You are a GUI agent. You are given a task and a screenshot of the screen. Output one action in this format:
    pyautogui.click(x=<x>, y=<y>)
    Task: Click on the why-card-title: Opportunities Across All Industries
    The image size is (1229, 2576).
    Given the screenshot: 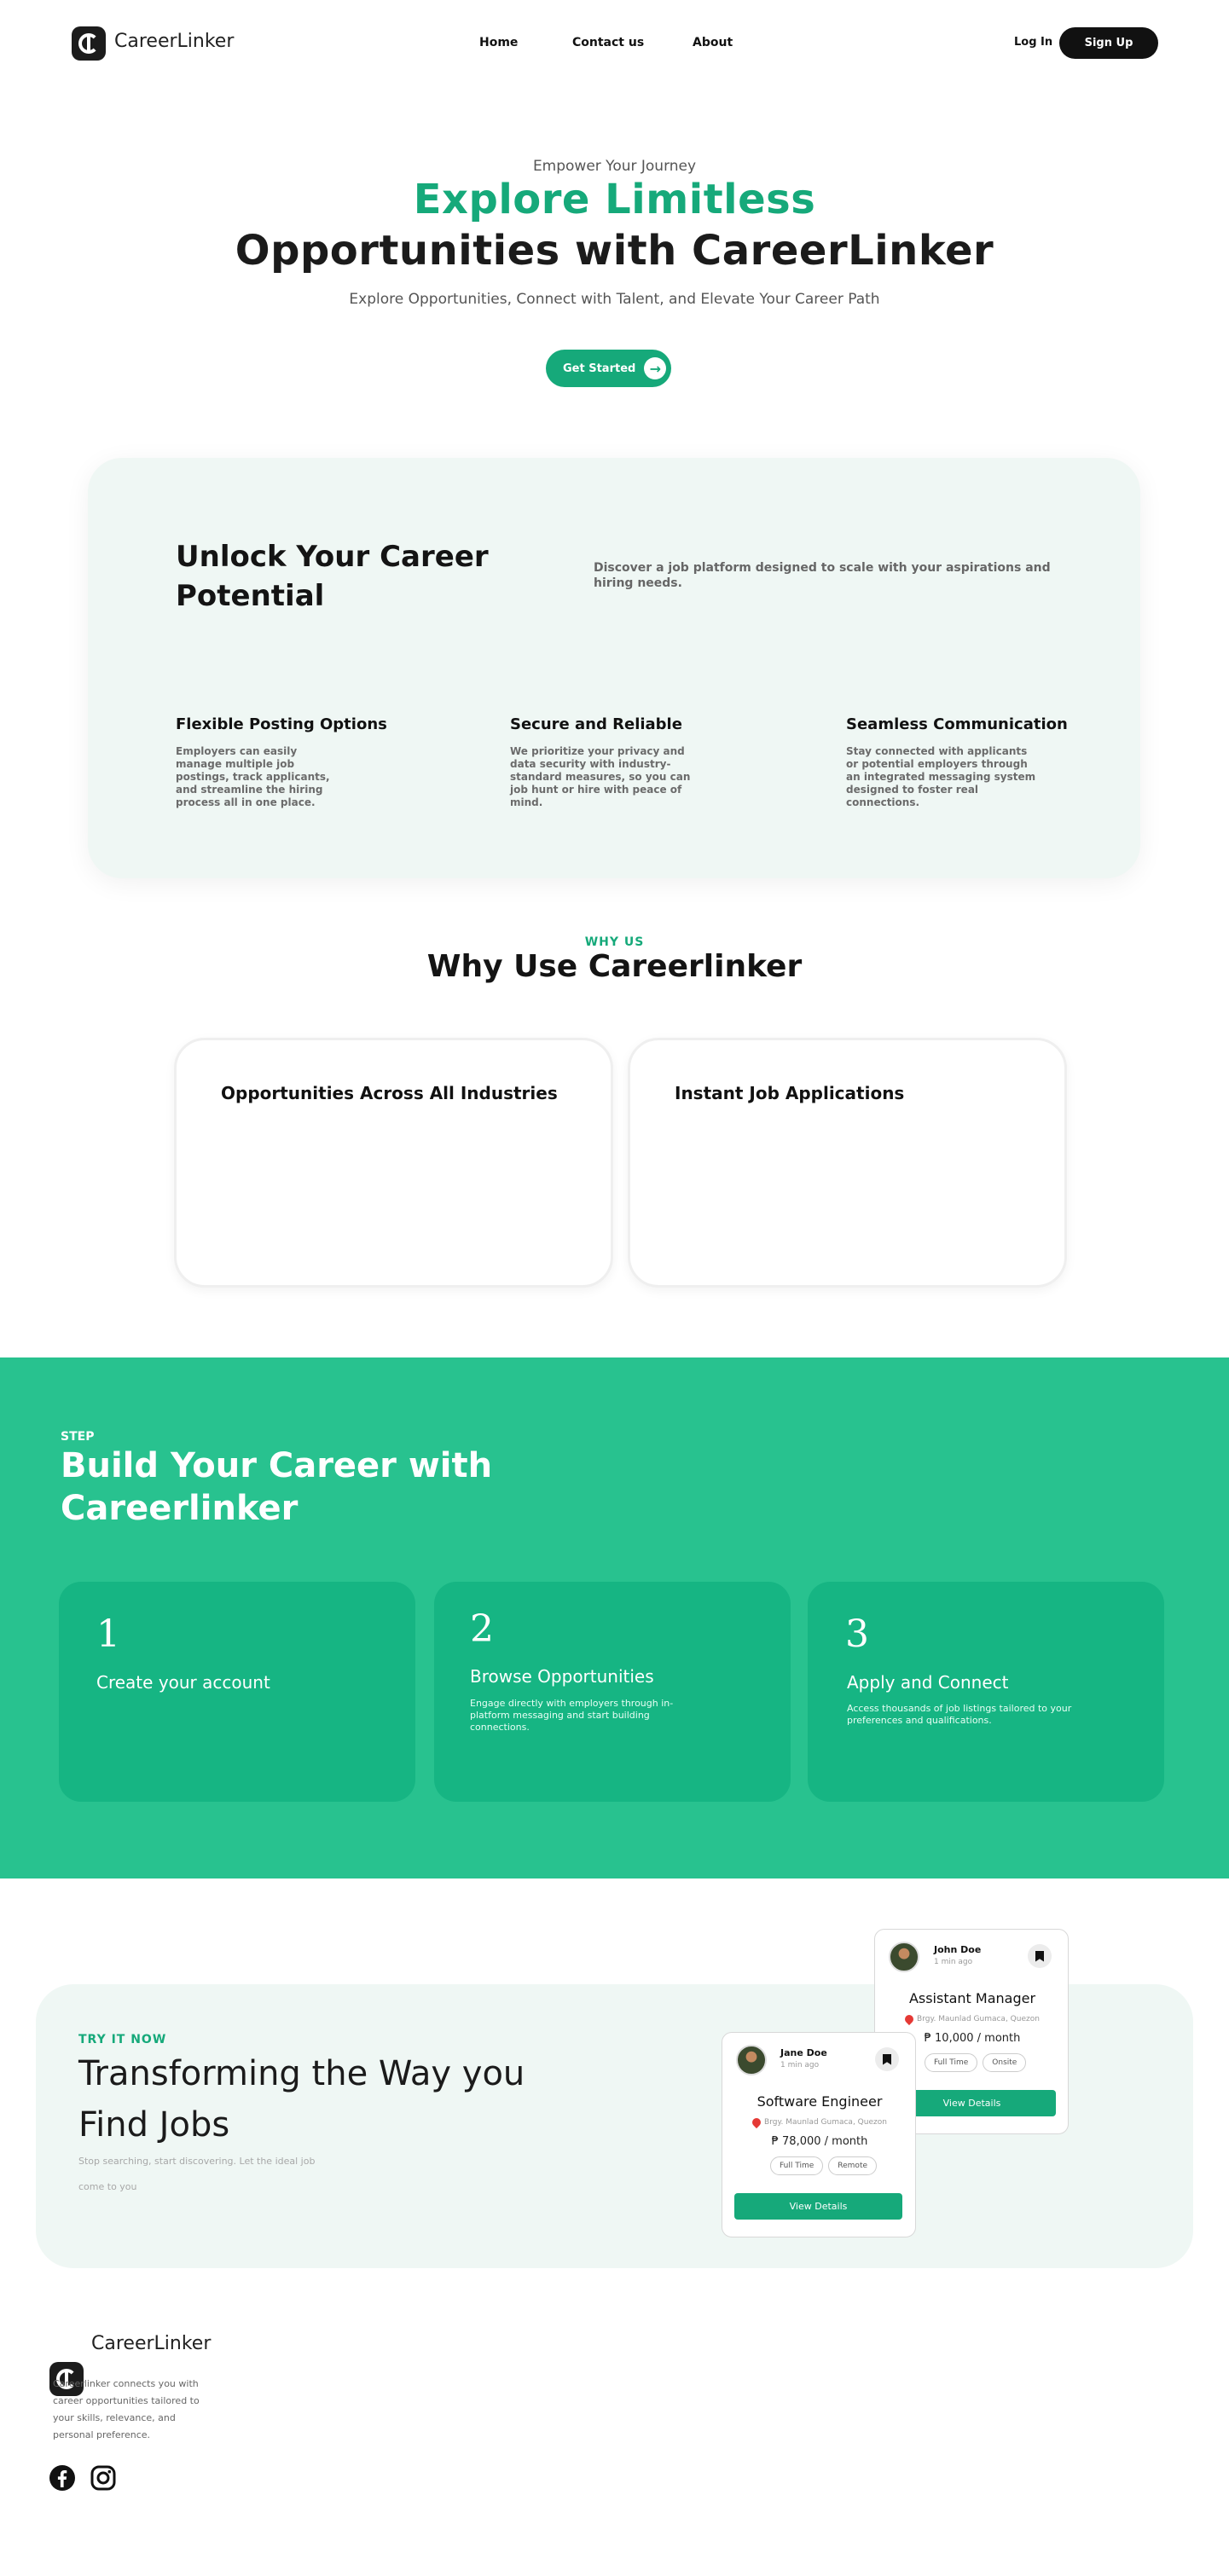 What is the action you would take?
    pyautogui.click(x=389, y=1093)
    